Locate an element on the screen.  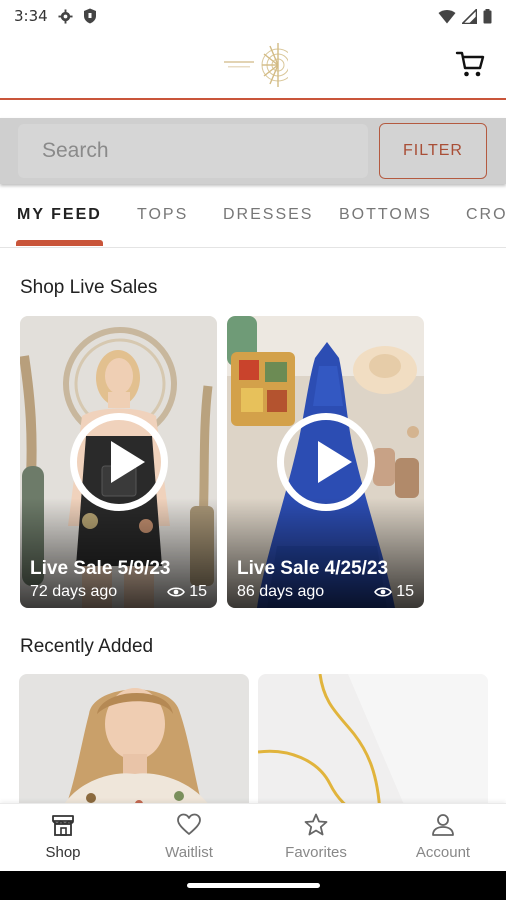
app-header is located at coordinates (253, 66).